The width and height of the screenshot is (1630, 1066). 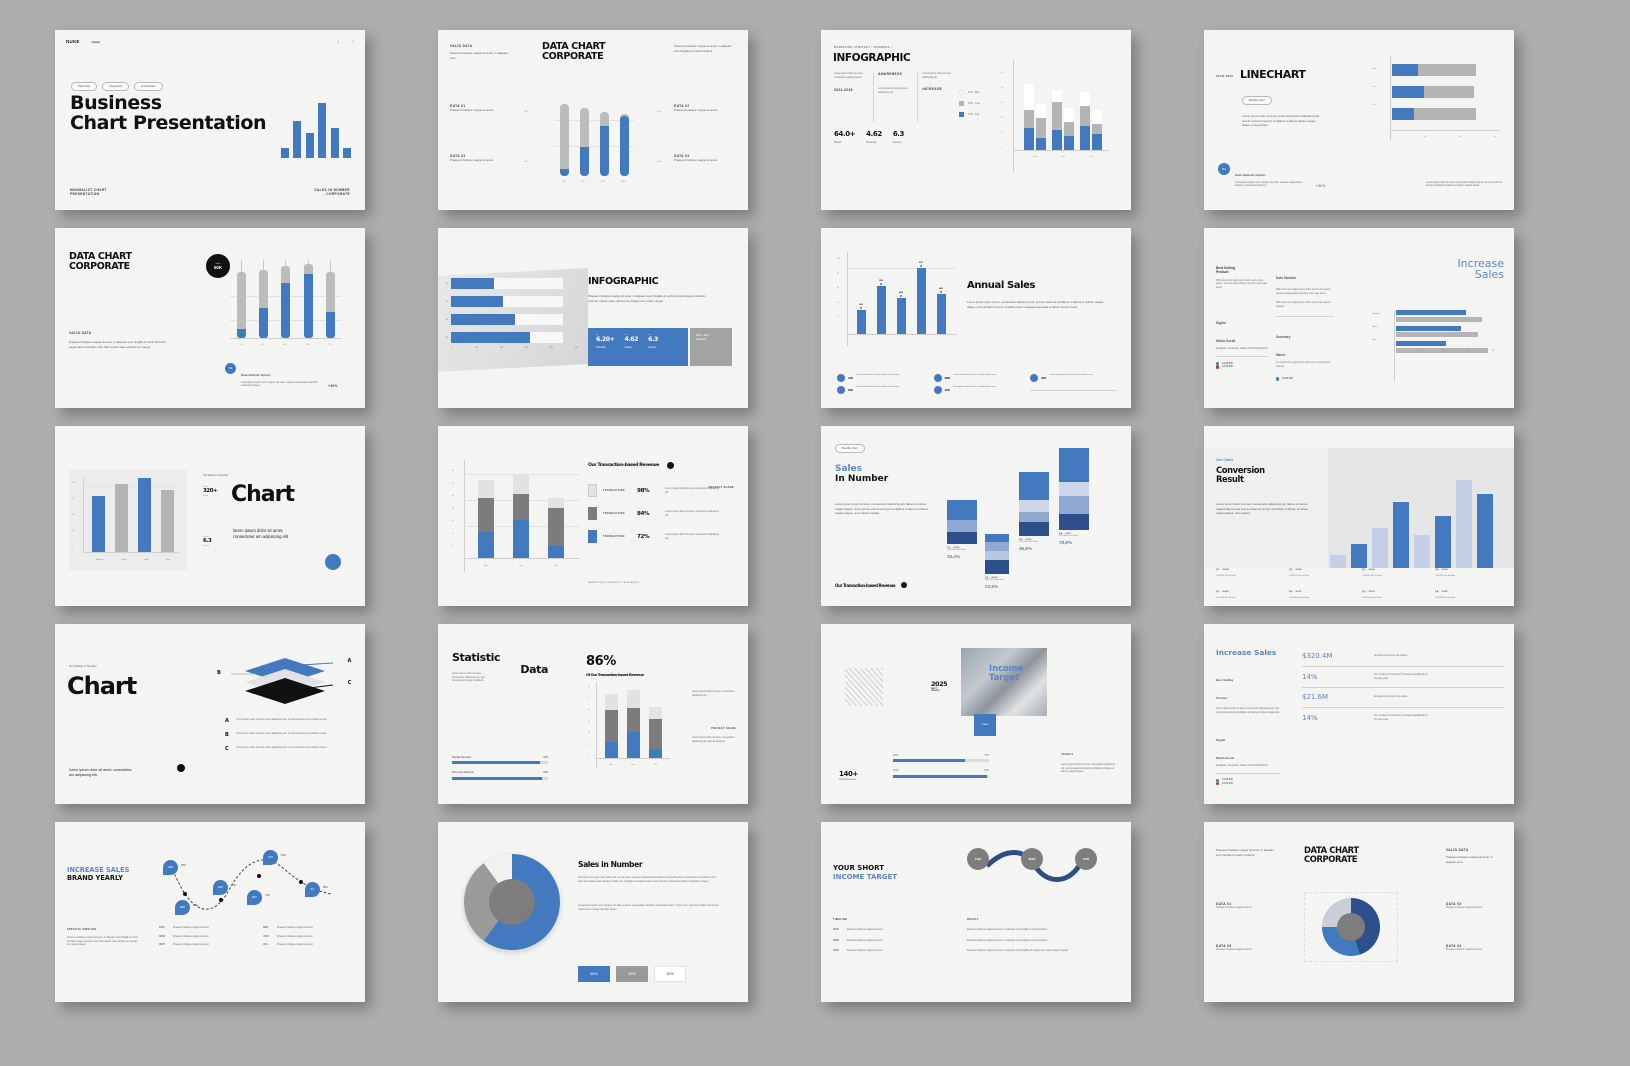 I want to click on slide1-title-line2: Chart Presentation, so click(x=168, y=122).